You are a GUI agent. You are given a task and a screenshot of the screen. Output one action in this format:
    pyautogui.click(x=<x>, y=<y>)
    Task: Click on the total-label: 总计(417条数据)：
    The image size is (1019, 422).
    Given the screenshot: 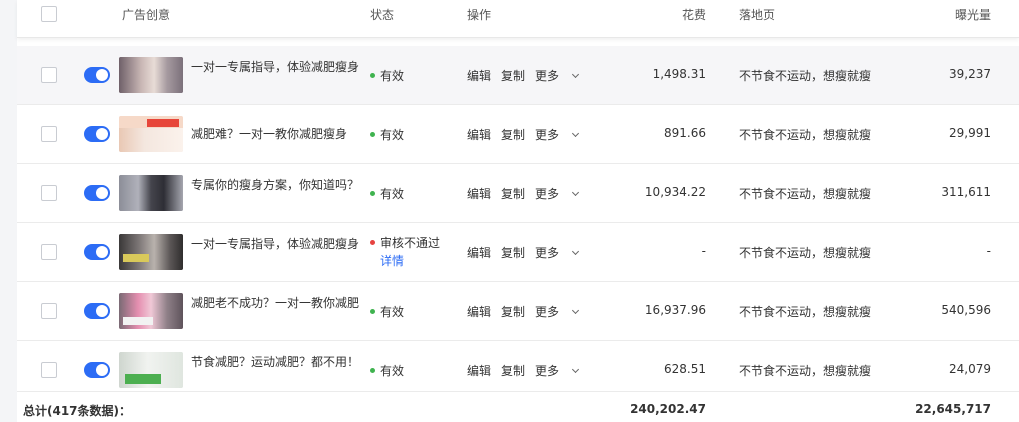 What is the action you would take?
    pyautogui.click(x=77, y=411)
    